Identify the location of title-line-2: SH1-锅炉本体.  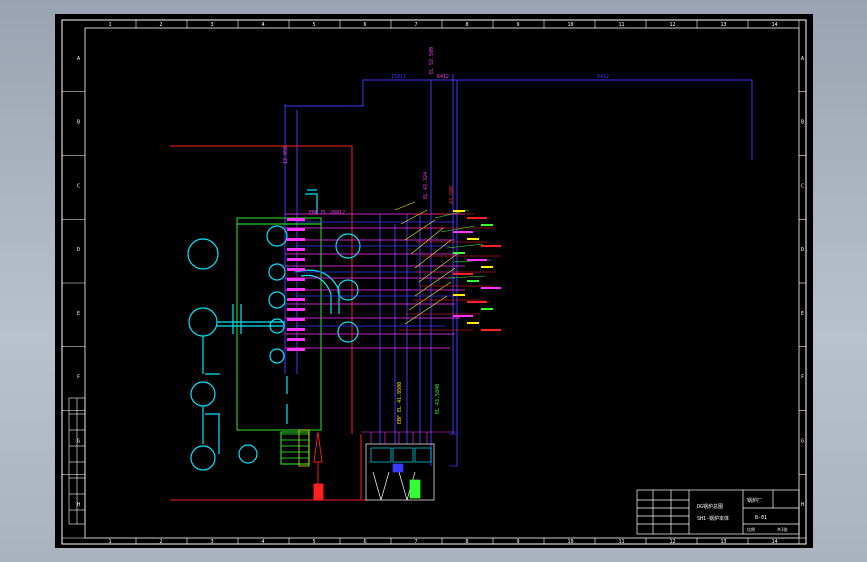
(713, 518).